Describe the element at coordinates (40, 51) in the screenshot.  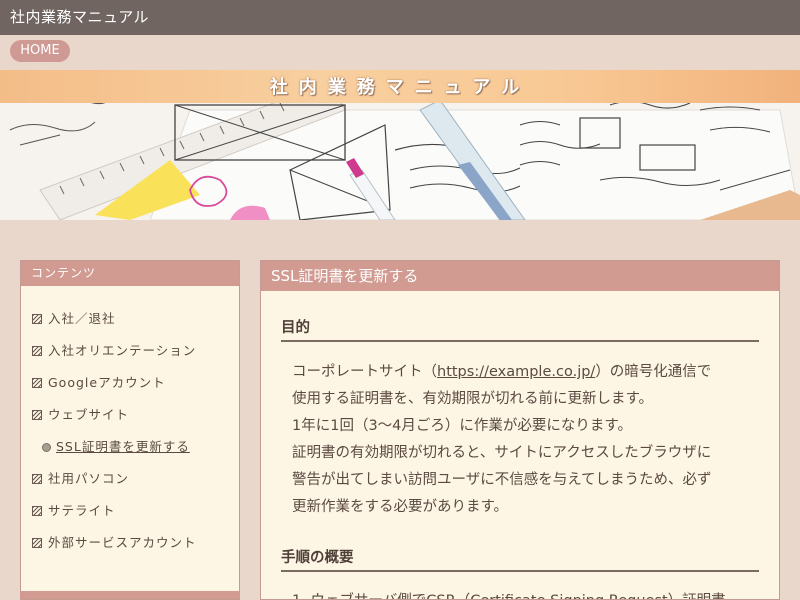
I see `home-button: HOME` at that location.